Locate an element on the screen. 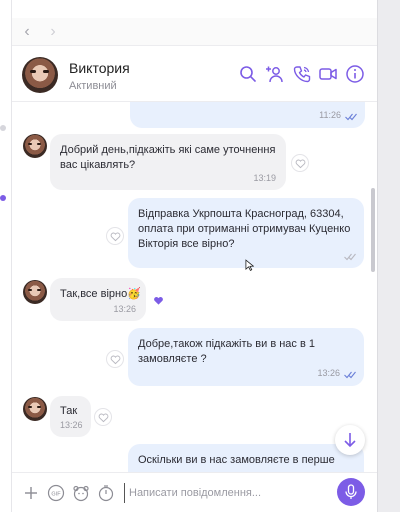  chat-header: Виктория Активний is located at coordinates (194, 74).